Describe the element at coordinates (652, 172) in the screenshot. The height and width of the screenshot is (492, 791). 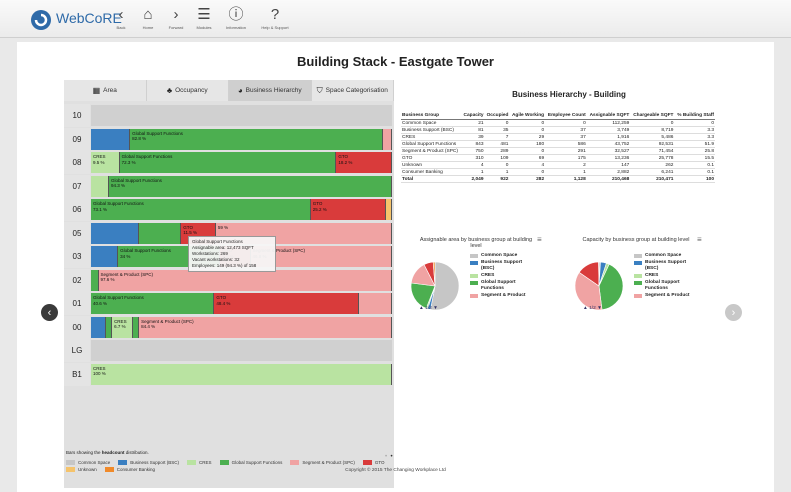
I see `table-cell: 6,241` at that location.